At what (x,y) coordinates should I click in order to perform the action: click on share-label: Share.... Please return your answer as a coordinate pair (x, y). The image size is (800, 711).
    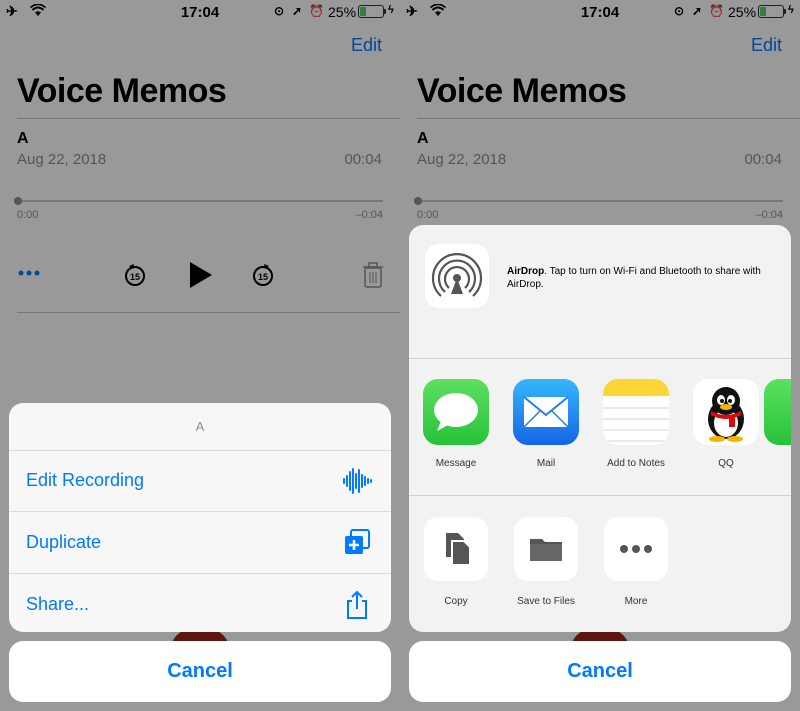
    Looking at the image, I should click on (58, 604).